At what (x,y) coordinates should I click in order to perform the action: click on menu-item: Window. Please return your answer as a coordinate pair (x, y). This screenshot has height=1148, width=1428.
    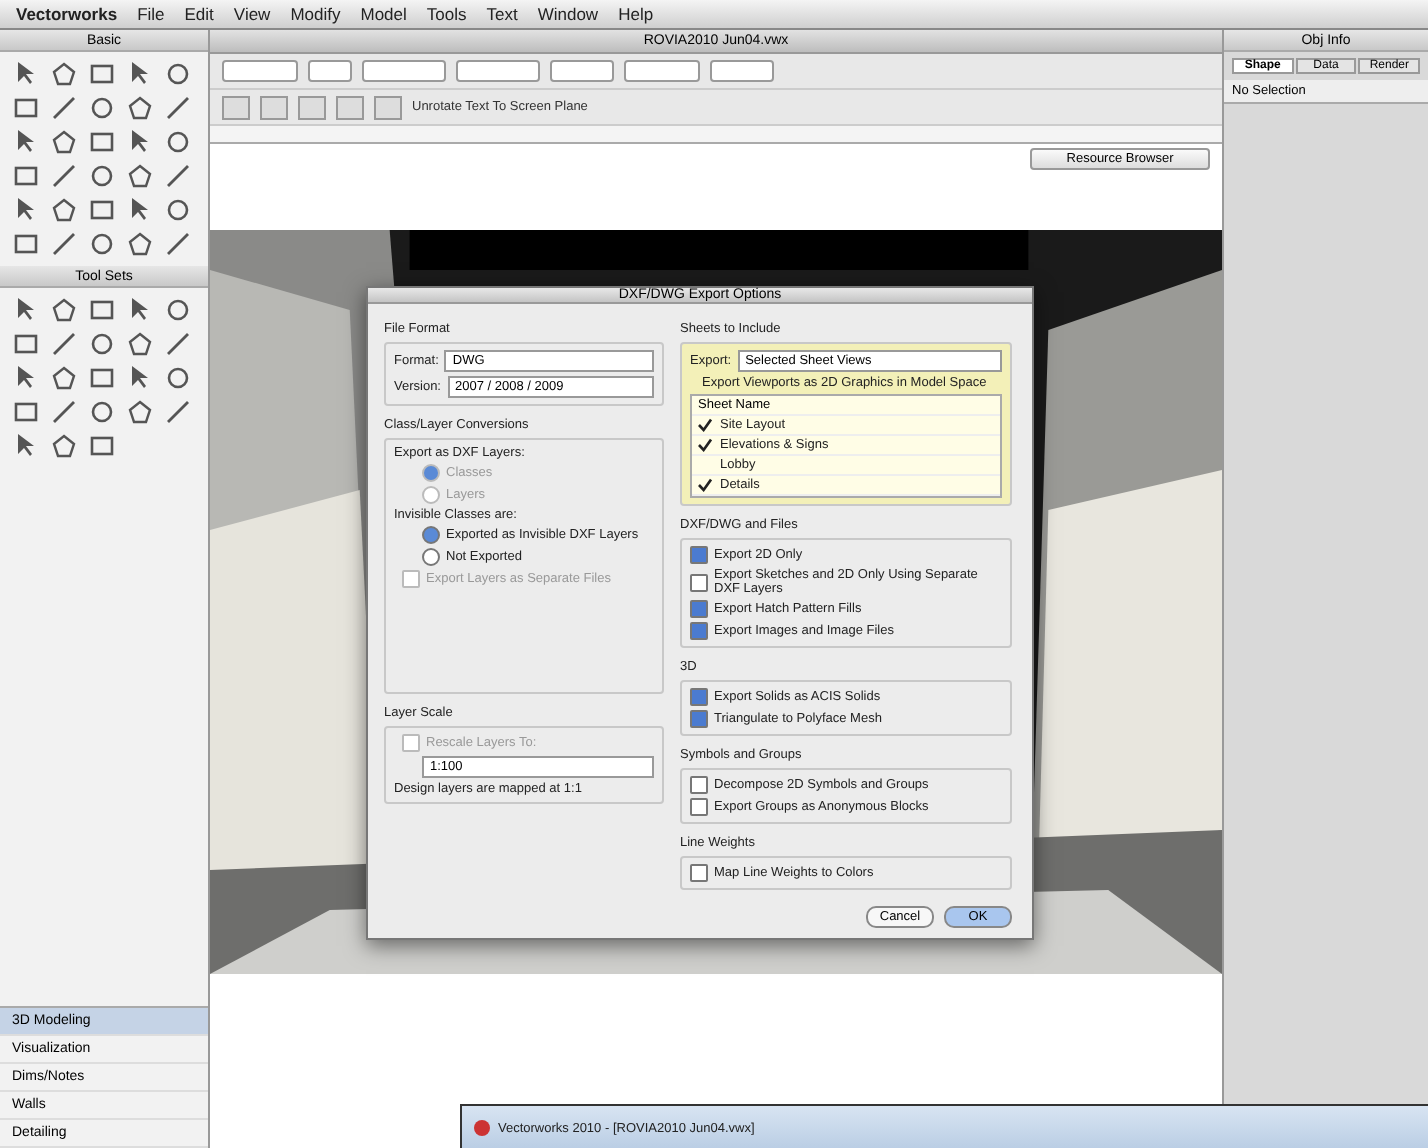
    Looking at the image, I should click on (568, 14).